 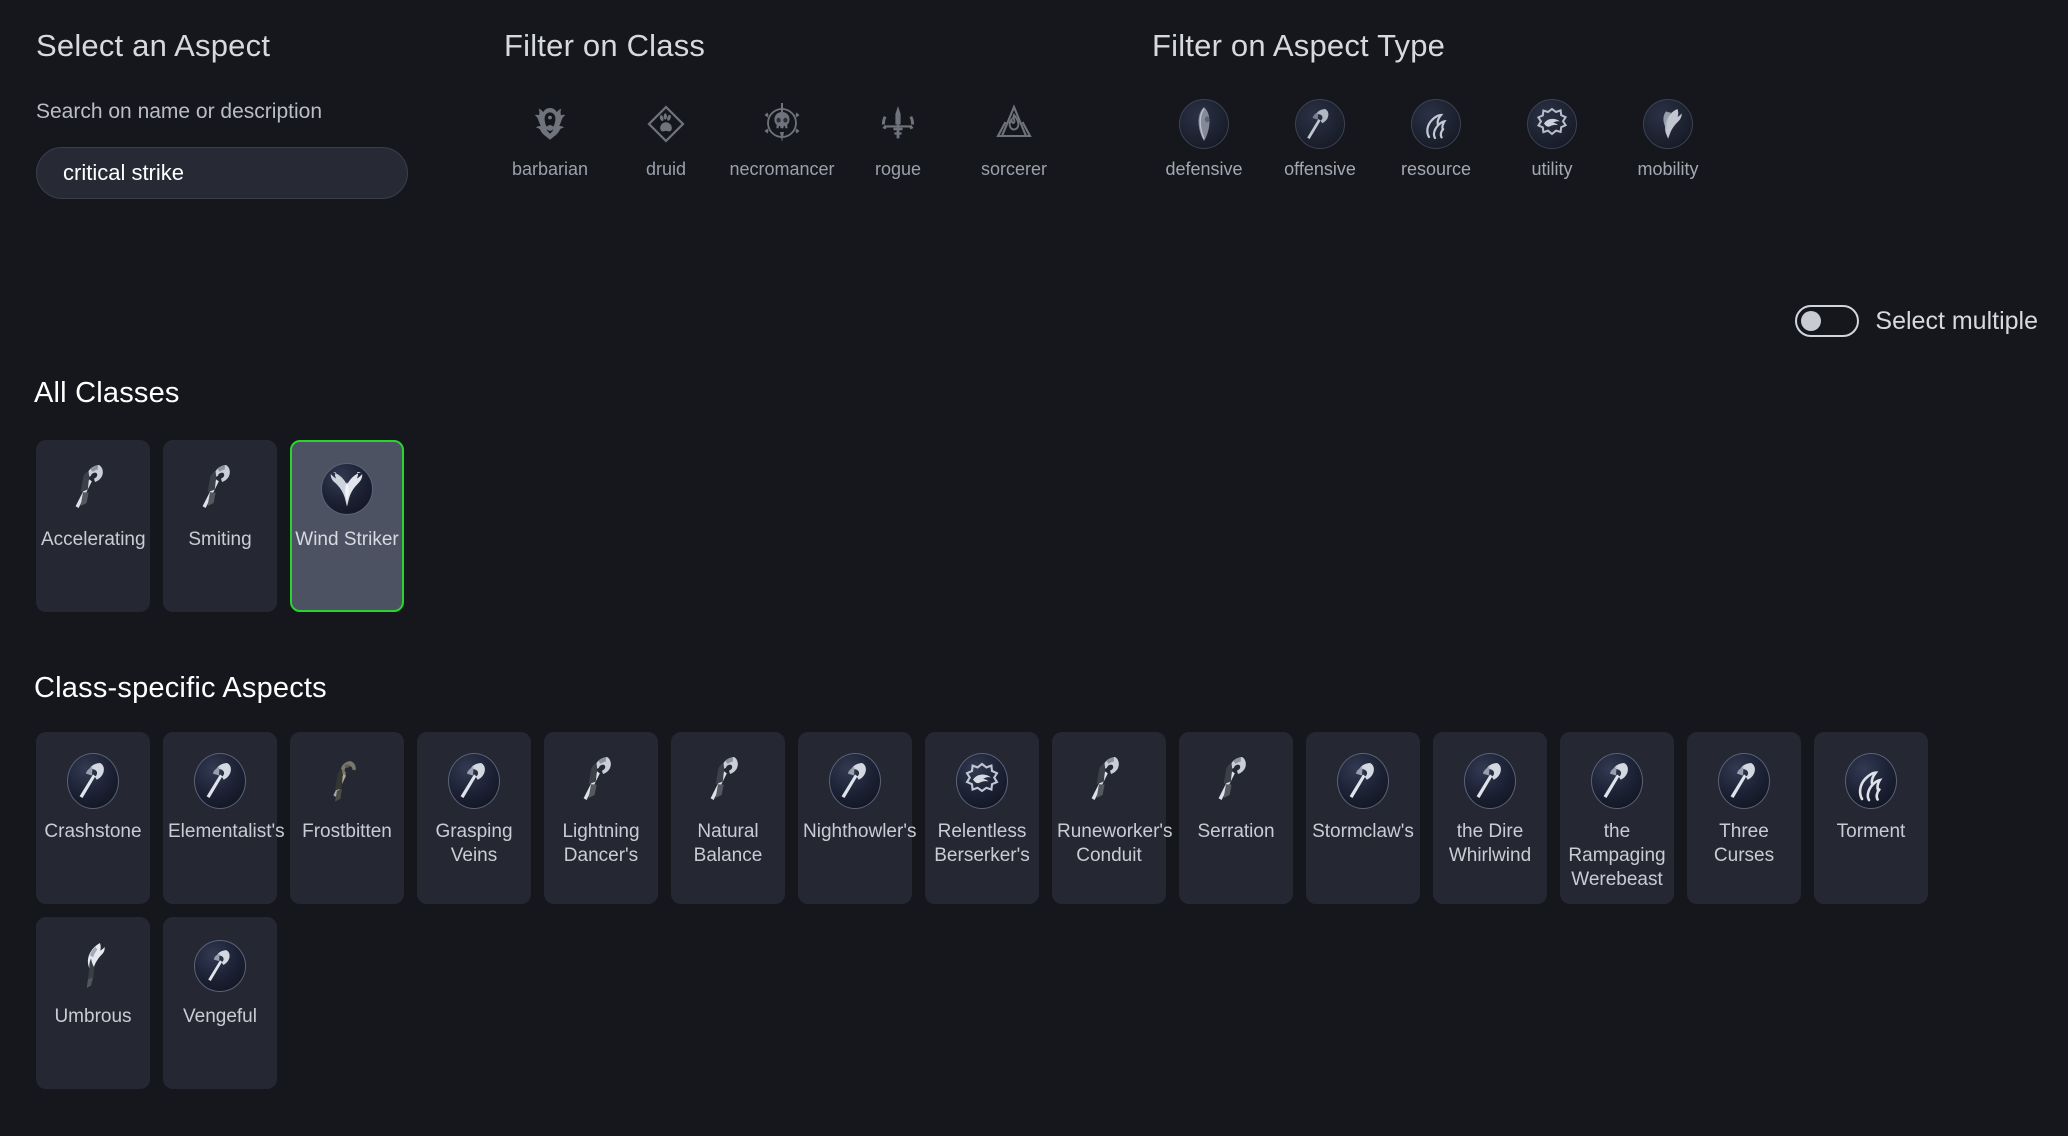 I want to click on aspect-card: Wind Striker, so click(x=347, y=526).